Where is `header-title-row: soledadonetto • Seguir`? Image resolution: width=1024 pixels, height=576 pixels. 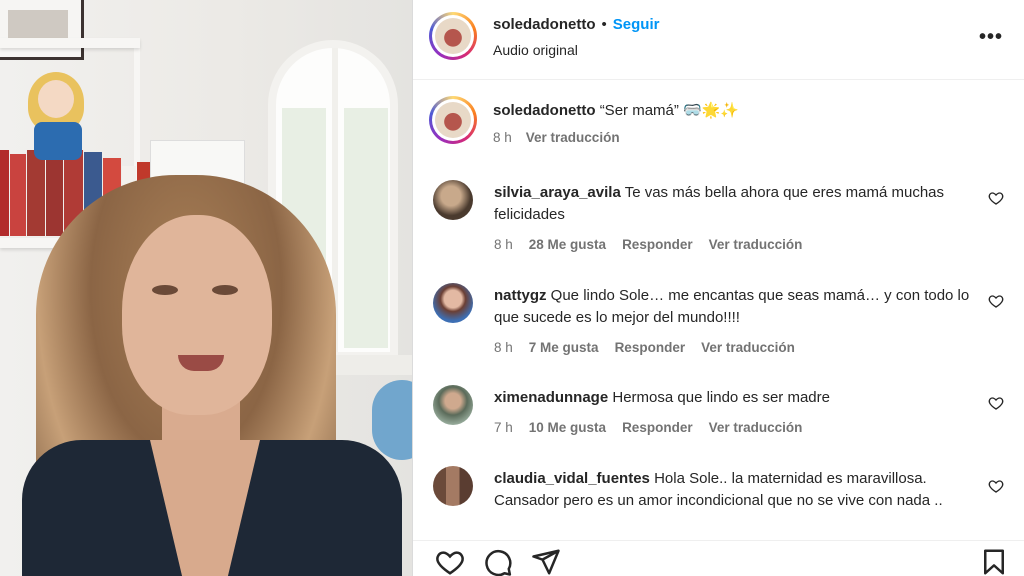 header-title-row: soledadonetto • Seguir is located at coordinates (576, 24).